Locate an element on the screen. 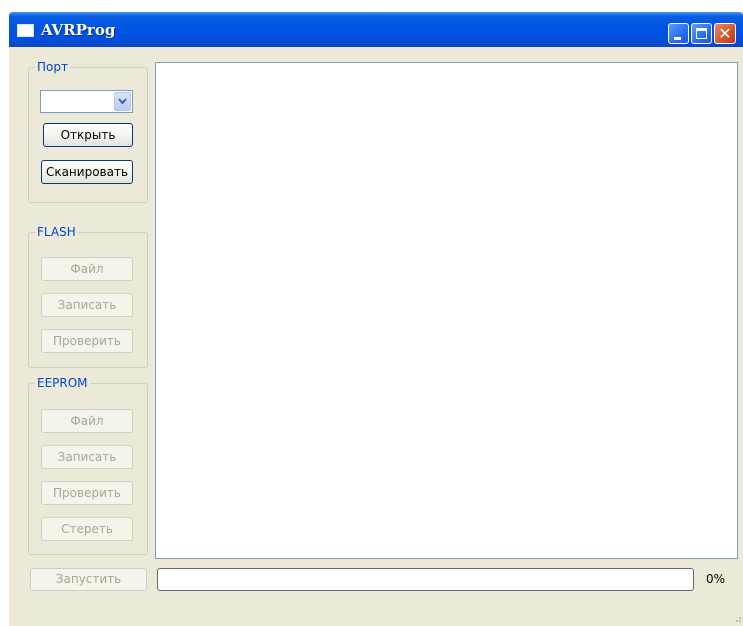 This screenshot has height=626, width=743. window-title: AVRProg is located at coordinates (78, 30).